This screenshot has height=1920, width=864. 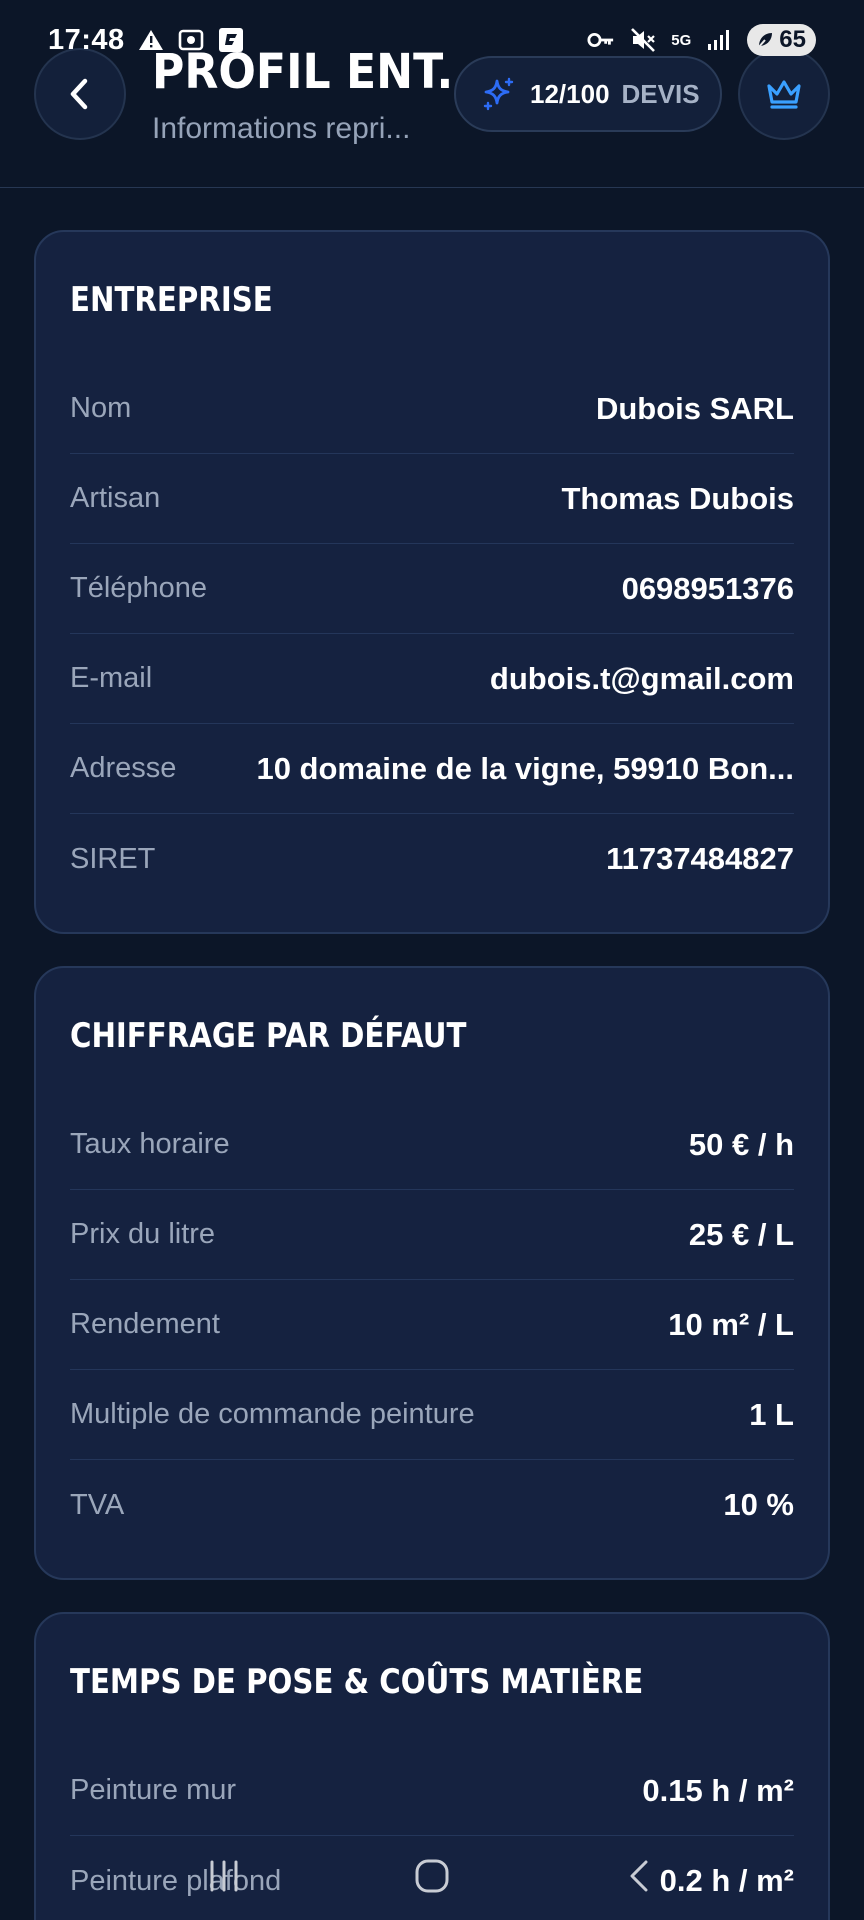 I want to click on mute-icon, so click(x=643, y=40).